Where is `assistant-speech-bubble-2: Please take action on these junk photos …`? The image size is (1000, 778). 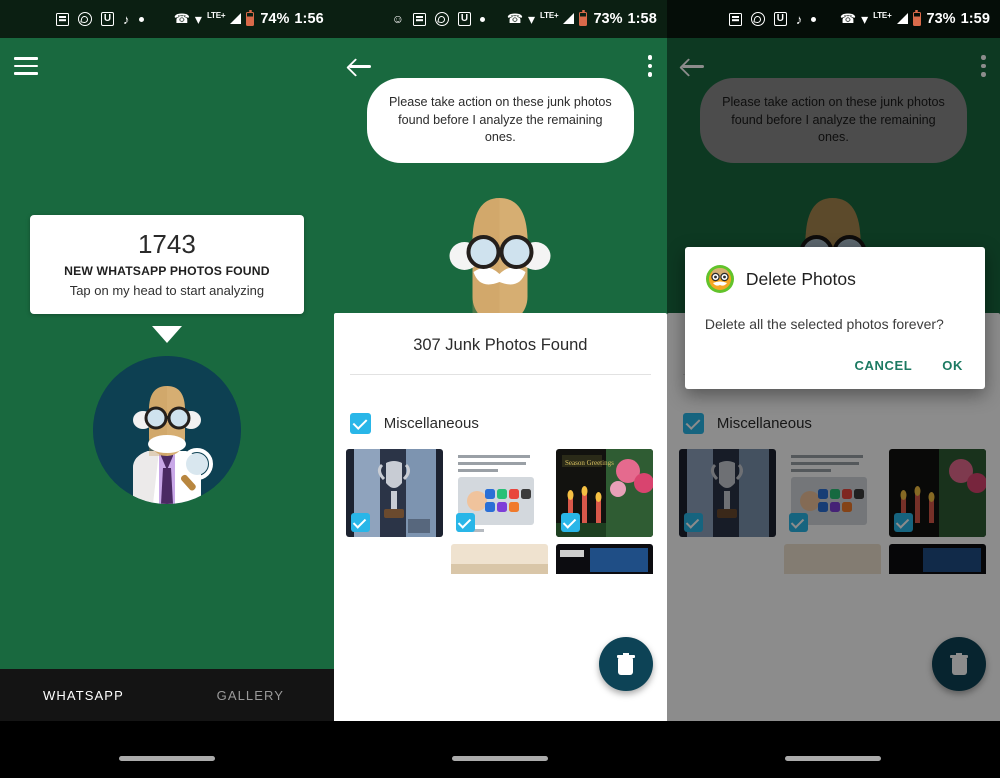
assistant-speech-bubble-2: Please take action on these junk photos … is located at coordinates (500, 120).